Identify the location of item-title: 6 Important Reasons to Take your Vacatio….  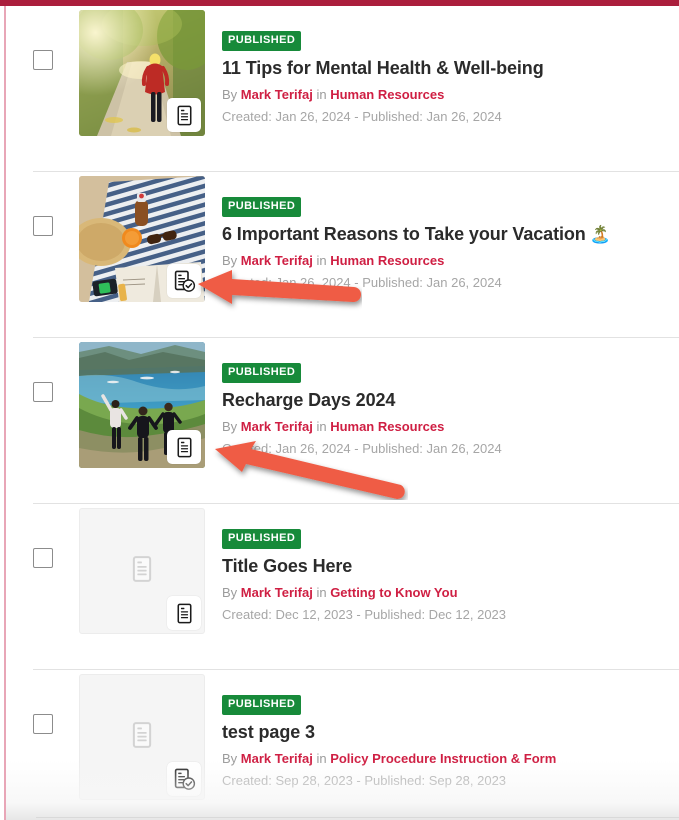
(450, 235).